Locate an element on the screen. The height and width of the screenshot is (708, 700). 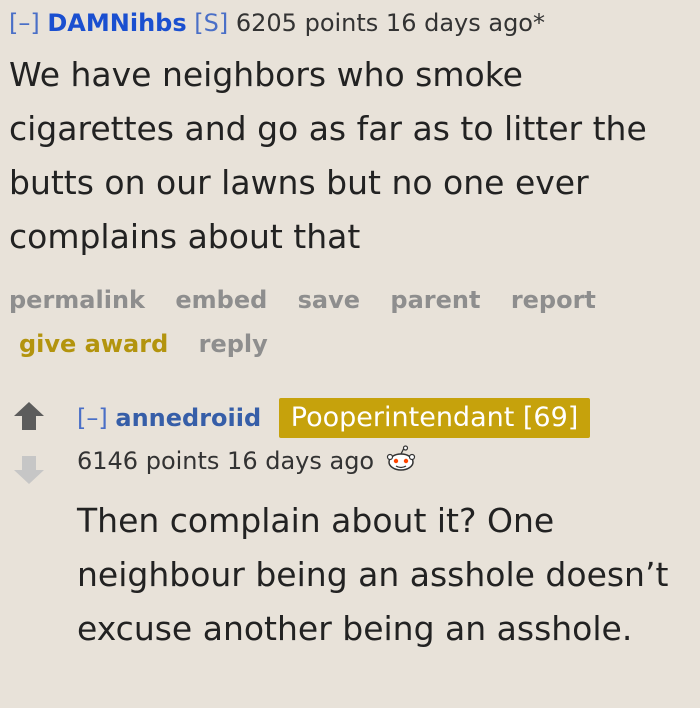
permalink-button: permalink is located at coordinates (77, 300).